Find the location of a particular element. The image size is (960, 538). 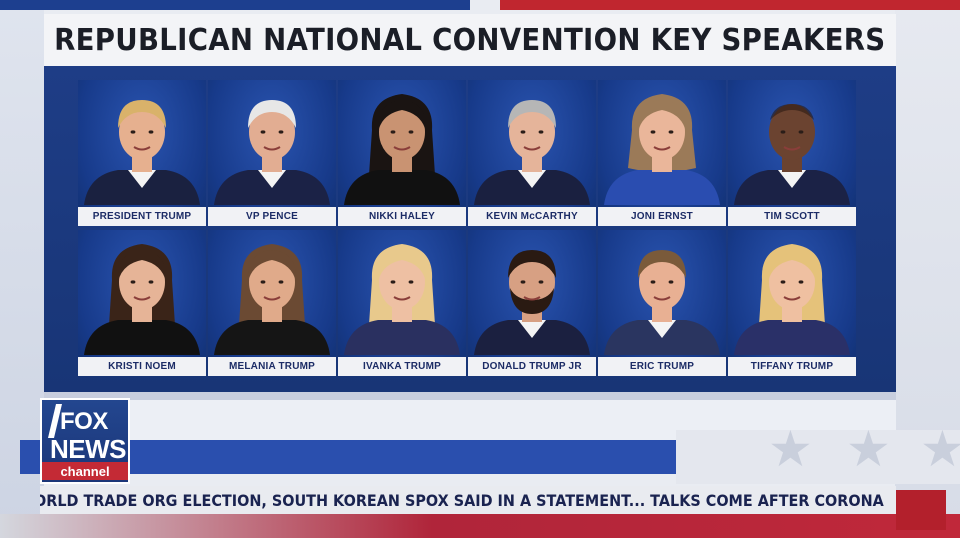

speaker-card: VP PENCE is located at coordinates (272, 153).